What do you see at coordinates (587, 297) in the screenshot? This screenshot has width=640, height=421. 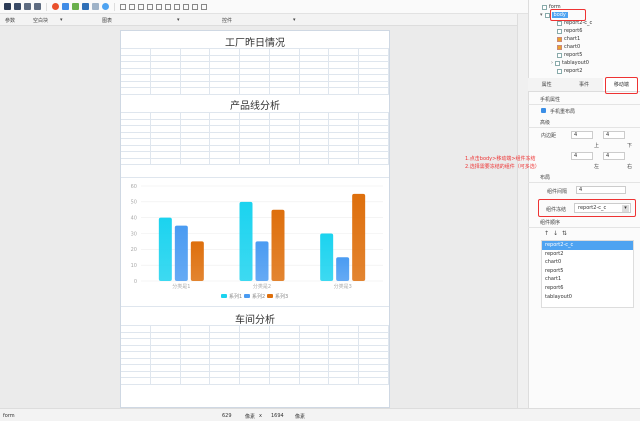 I see `list-item: tablayout0` at bounding box center [587, 297].